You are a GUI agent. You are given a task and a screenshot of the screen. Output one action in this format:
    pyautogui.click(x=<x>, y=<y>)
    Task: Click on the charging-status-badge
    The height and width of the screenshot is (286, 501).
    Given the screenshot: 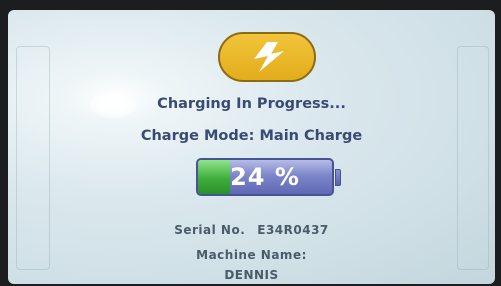 What is the action you would take?
    pyautogui.click(x=267, y=57)
    